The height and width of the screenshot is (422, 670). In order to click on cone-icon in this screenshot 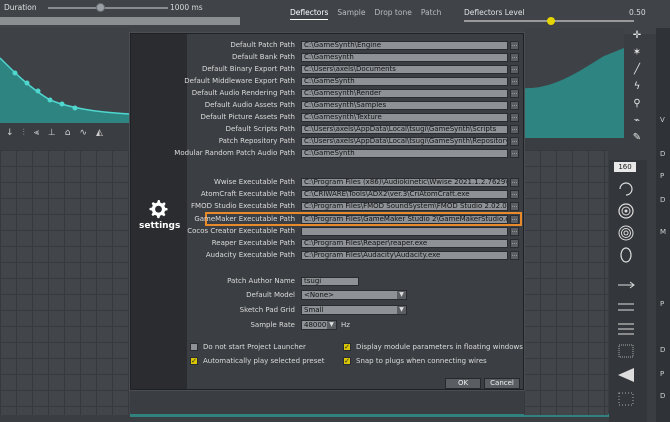, I will do `click(626, 375)`.